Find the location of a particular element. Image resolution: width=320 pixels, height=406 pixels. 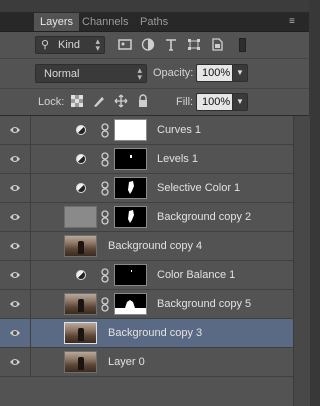

layer-name: Selective Color 1 is located at coordinates (199, 188).